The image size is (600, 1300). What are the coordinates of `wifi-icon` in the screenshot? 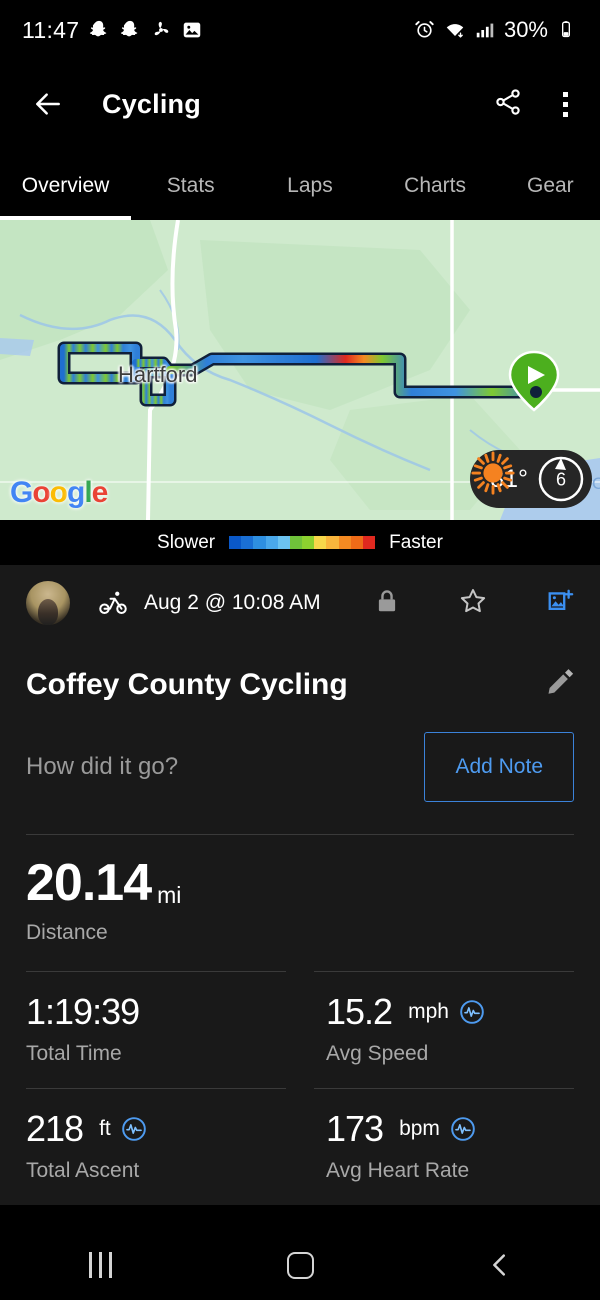 It's located at (455, 30).